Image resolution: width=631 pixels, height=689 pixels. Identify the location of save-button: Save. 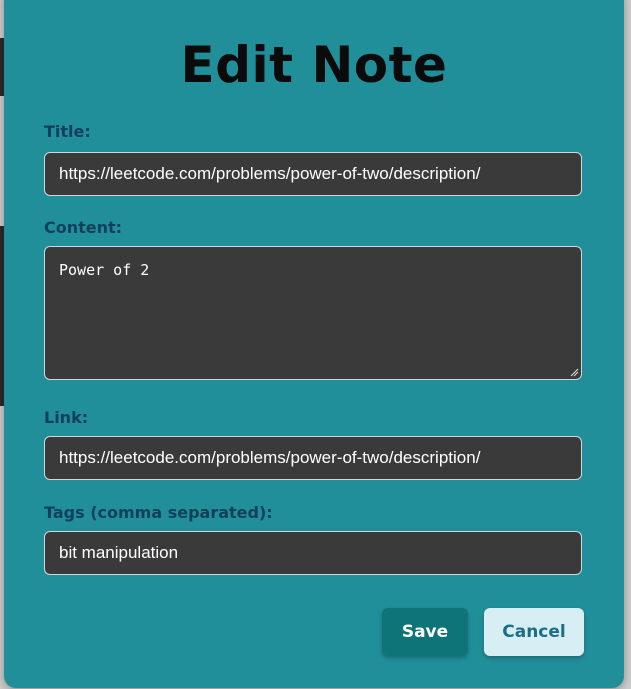
(425, 632).